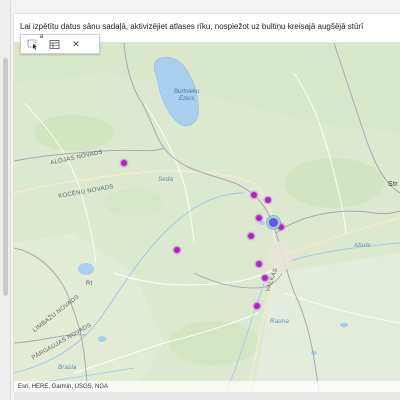  I want to click on side-panel-edge, so click(5, 200).